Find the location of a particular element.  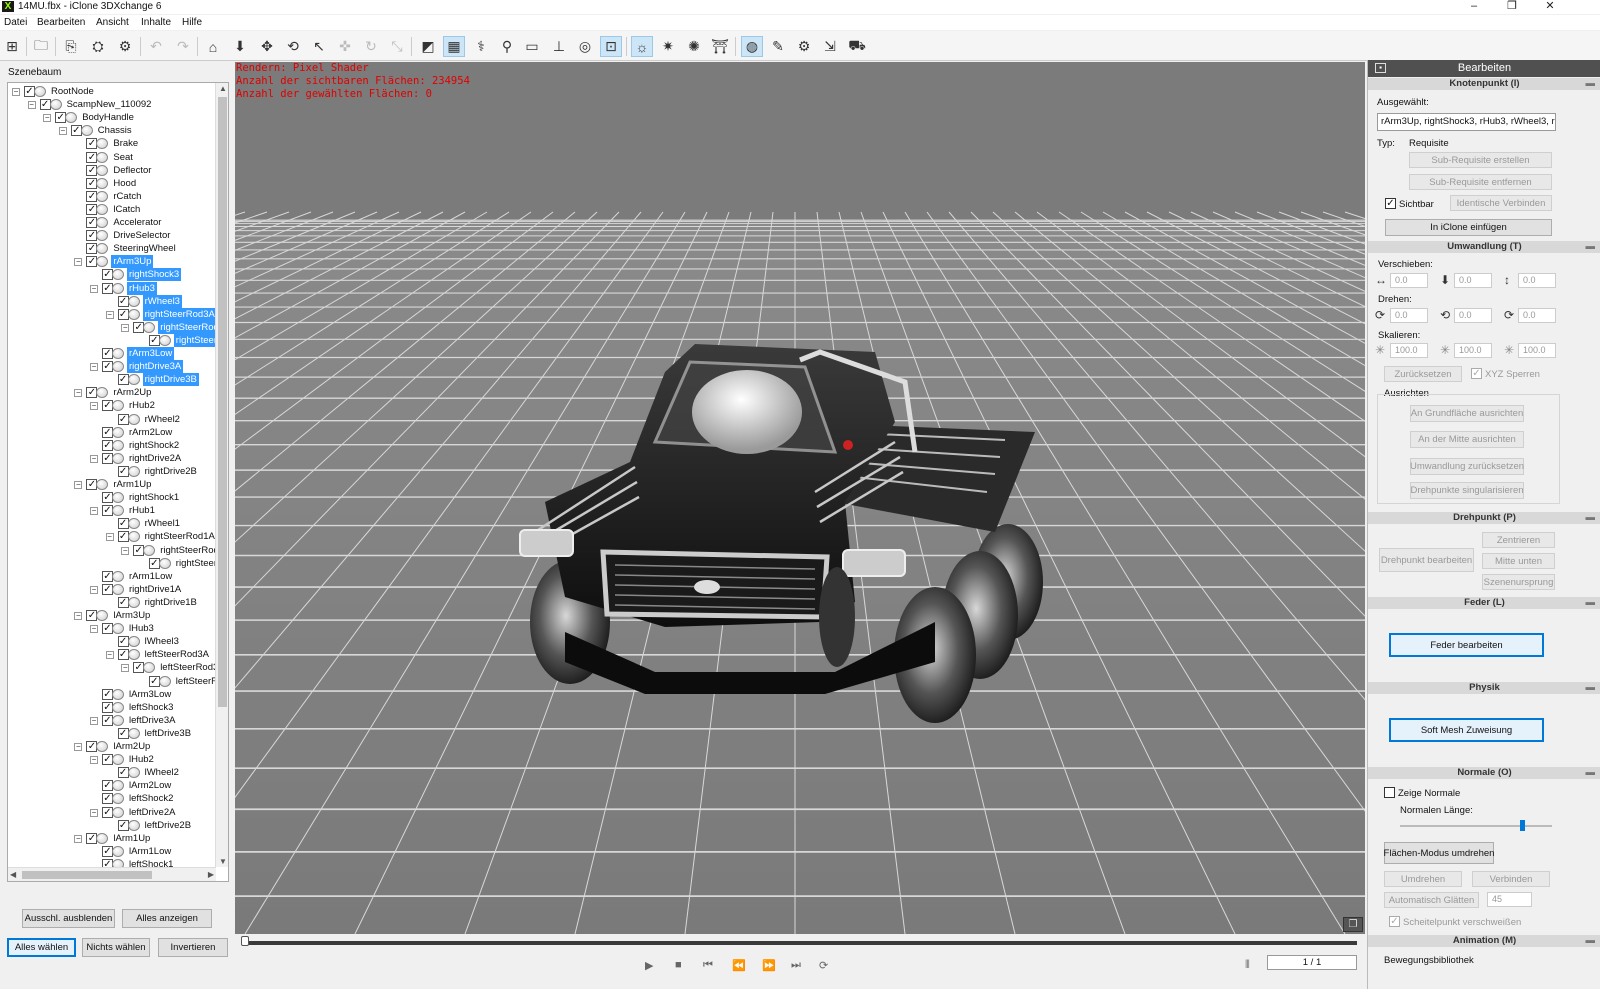

move-x-field: 0.0 is located at coordinates (1409, 280).